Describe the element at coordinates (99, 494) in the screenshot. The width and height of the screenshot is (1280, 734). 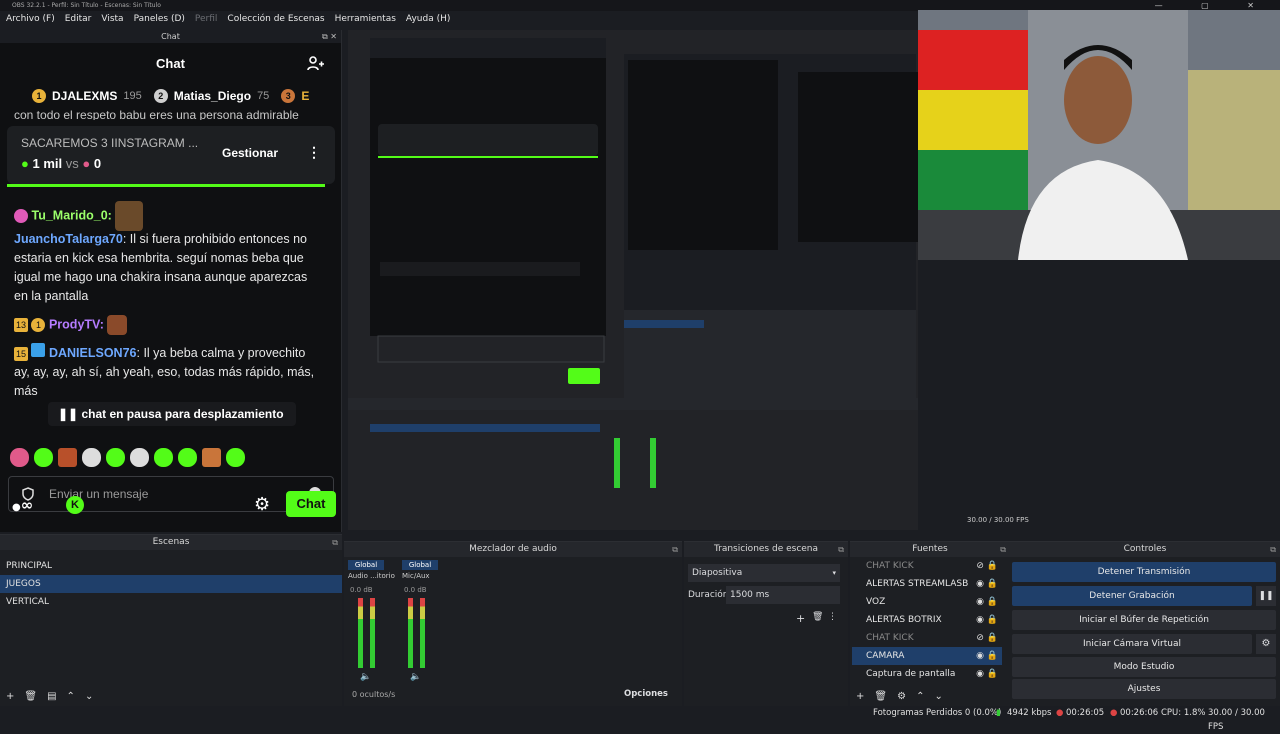
I see `message-placeholder: Enviar un mensaje` at that location.